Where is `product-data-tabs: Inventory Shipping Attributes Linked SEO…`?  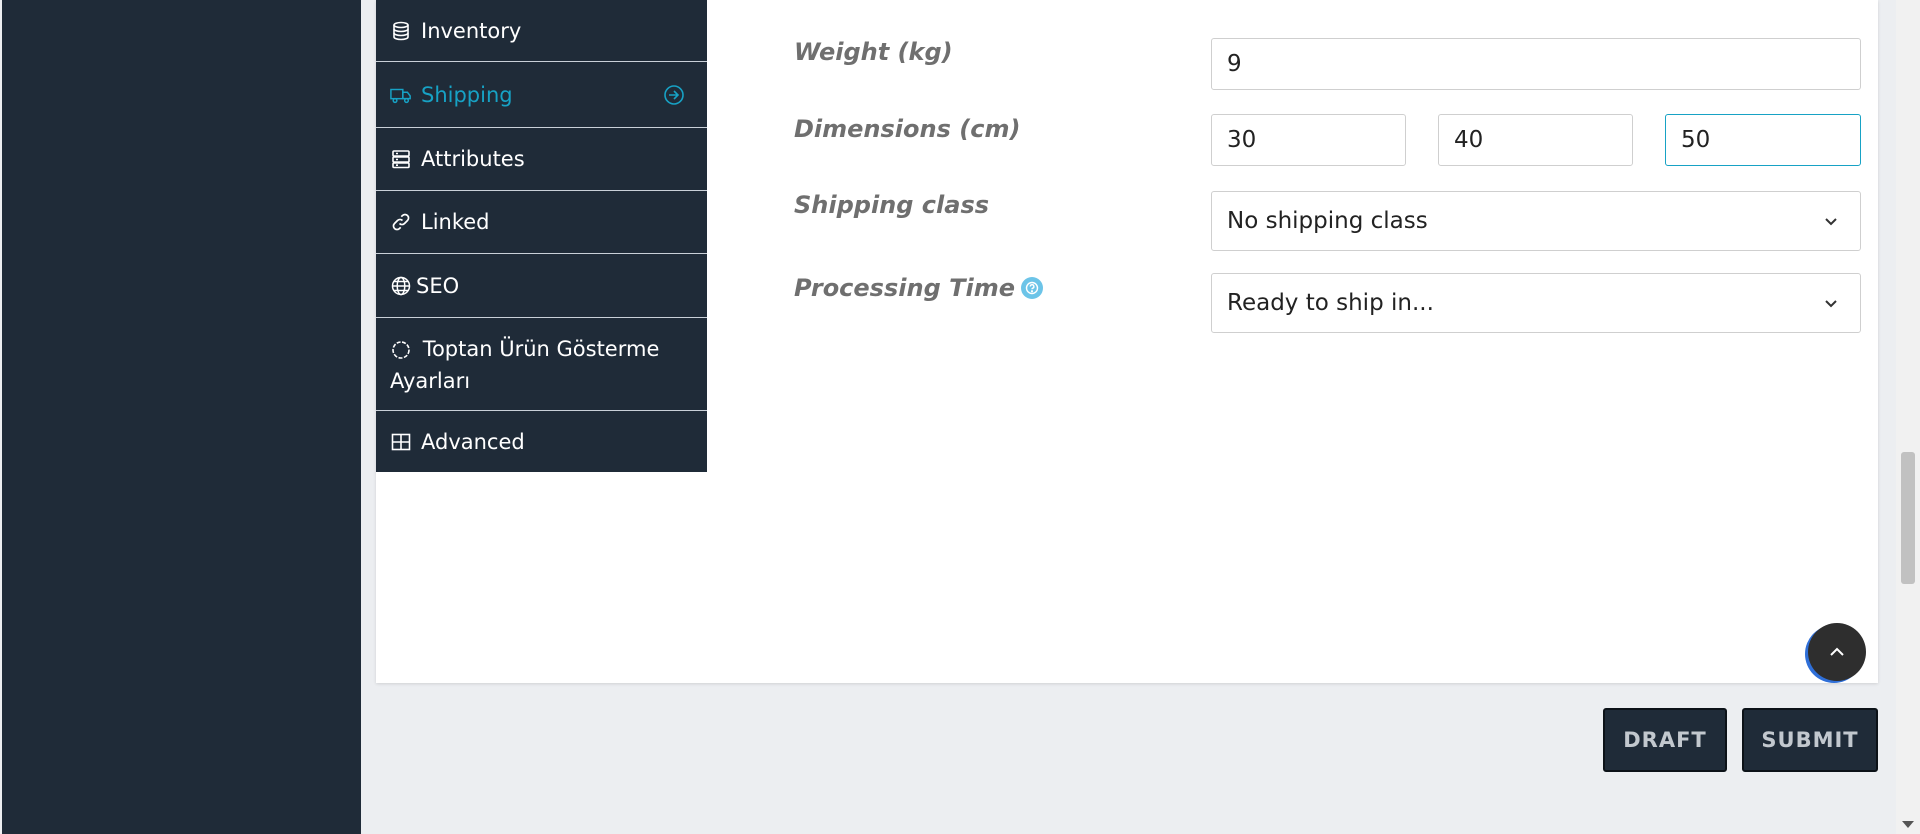 product-data-tabs: Inventory Shipping Attributes Linked SEO… is located at coordinates (541, 236).